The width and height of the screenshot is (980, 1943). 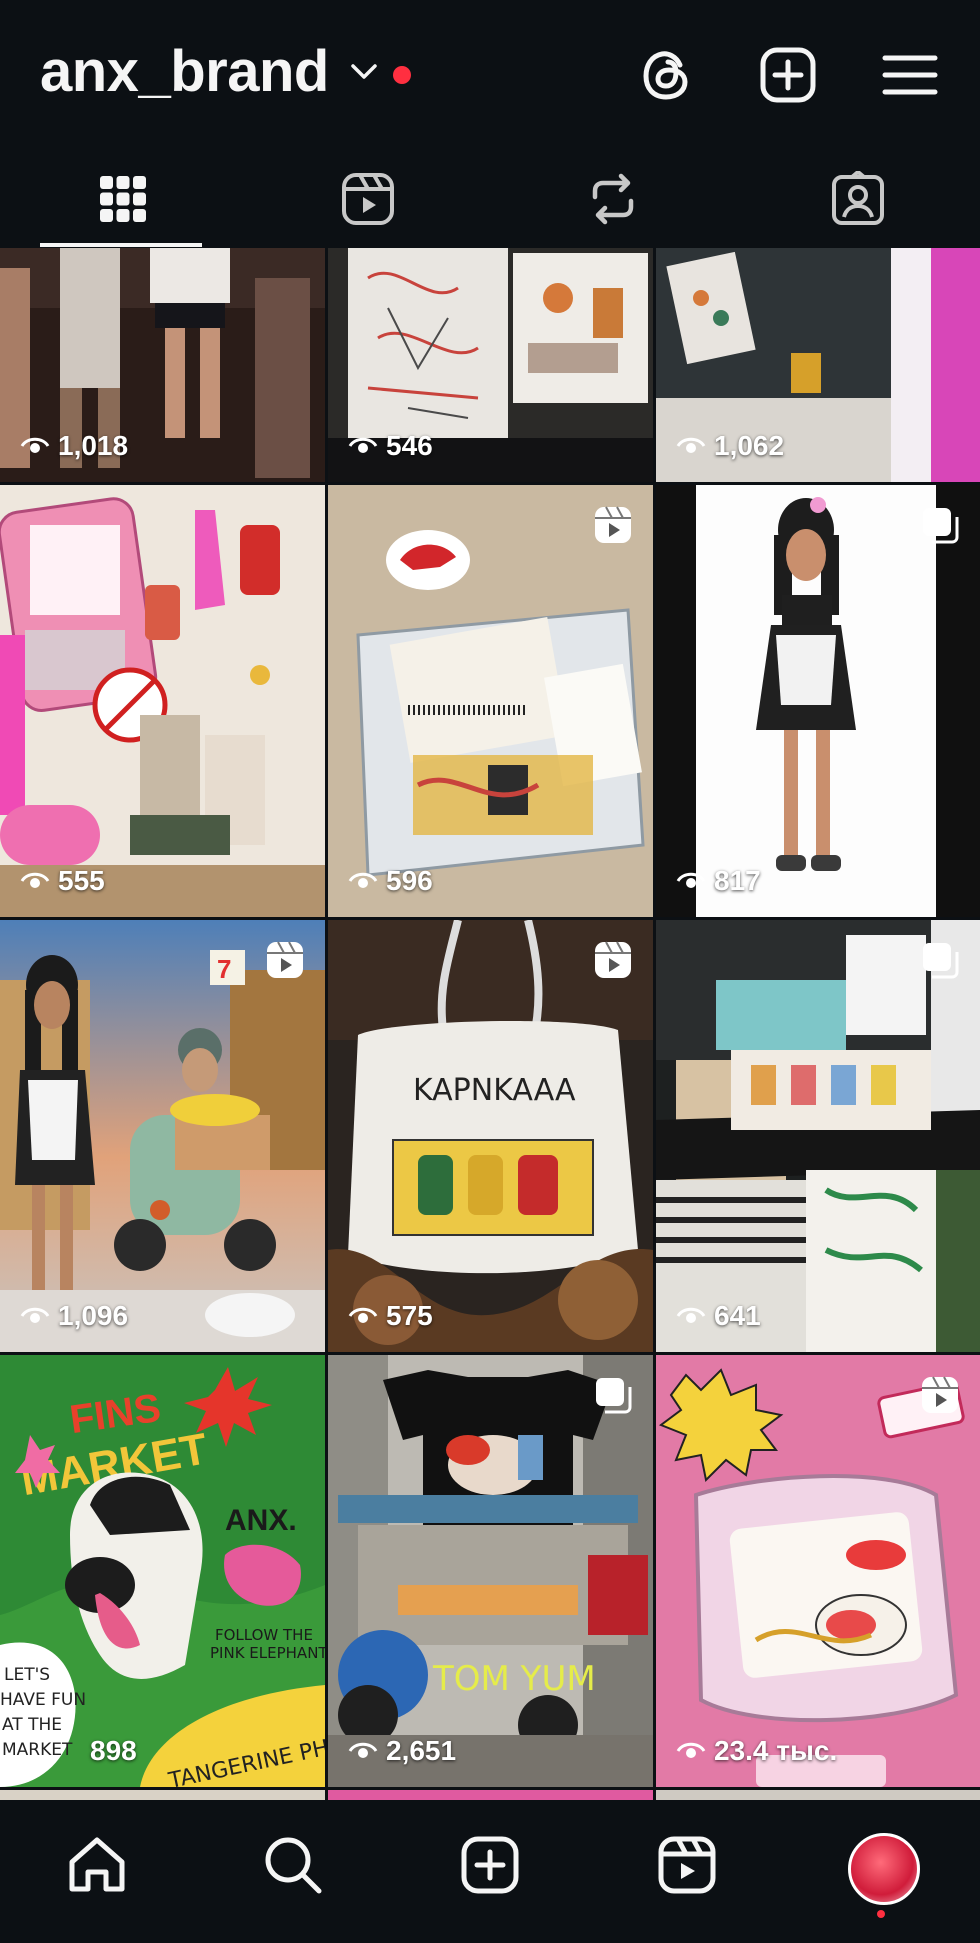 I want to click on tab-reels, so click(x=367, y=199).